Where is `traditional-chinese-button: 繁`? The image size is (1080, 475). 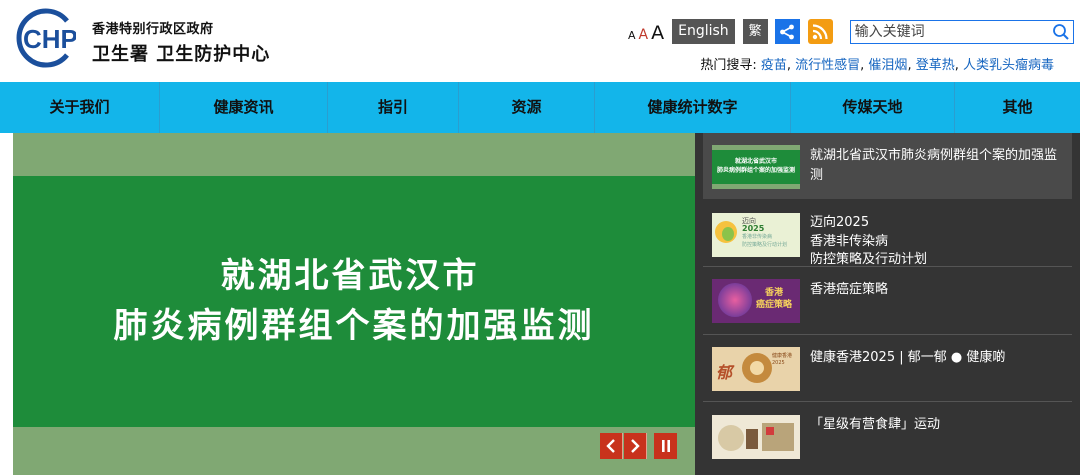 traditional-chinese-button: 繁 is located at coordinates (755, 31).